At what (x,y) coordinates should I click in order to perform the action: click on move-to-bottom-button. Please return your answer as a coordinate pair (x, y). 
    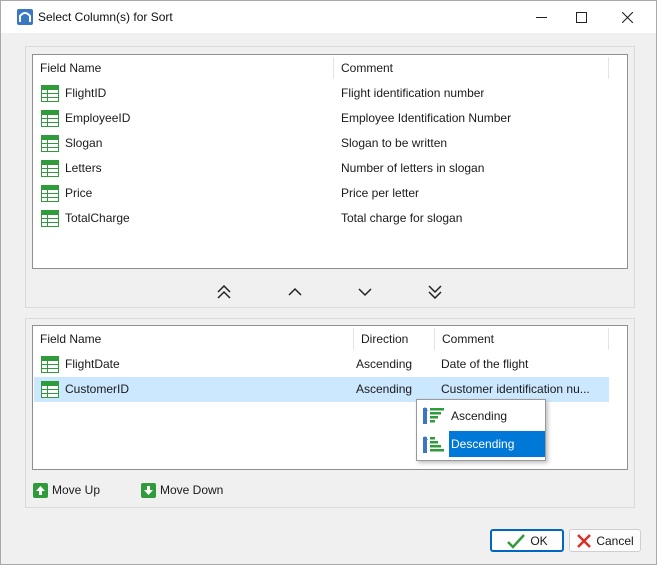
    Looking at the image, I should click on (435, 292).